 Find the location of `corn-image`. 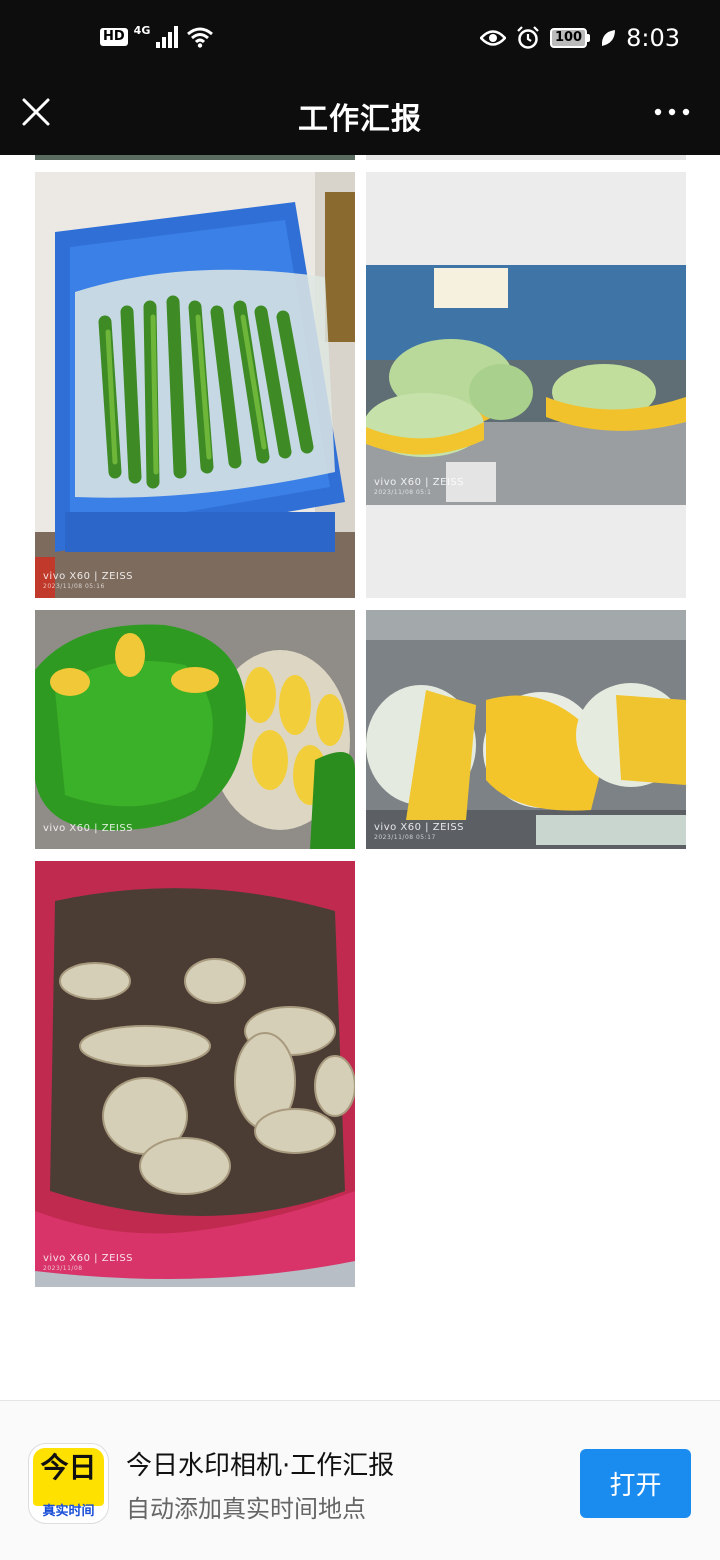

corn-image is located at coordinates (195, 729).